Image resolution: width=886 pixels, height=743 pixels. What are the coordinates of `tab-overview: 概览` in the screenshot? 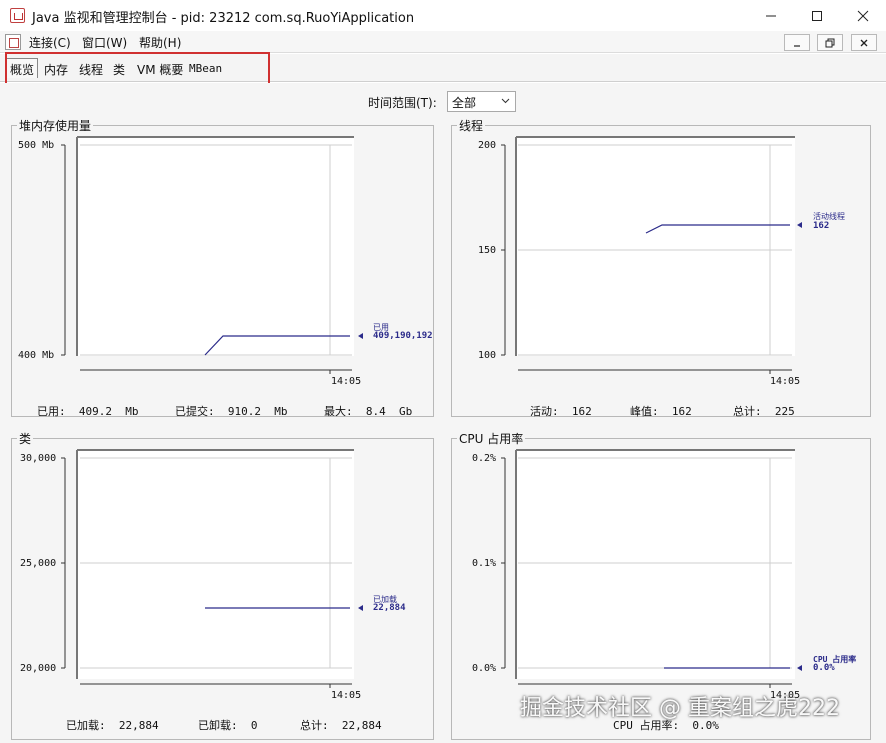 It's located at (22, 68).